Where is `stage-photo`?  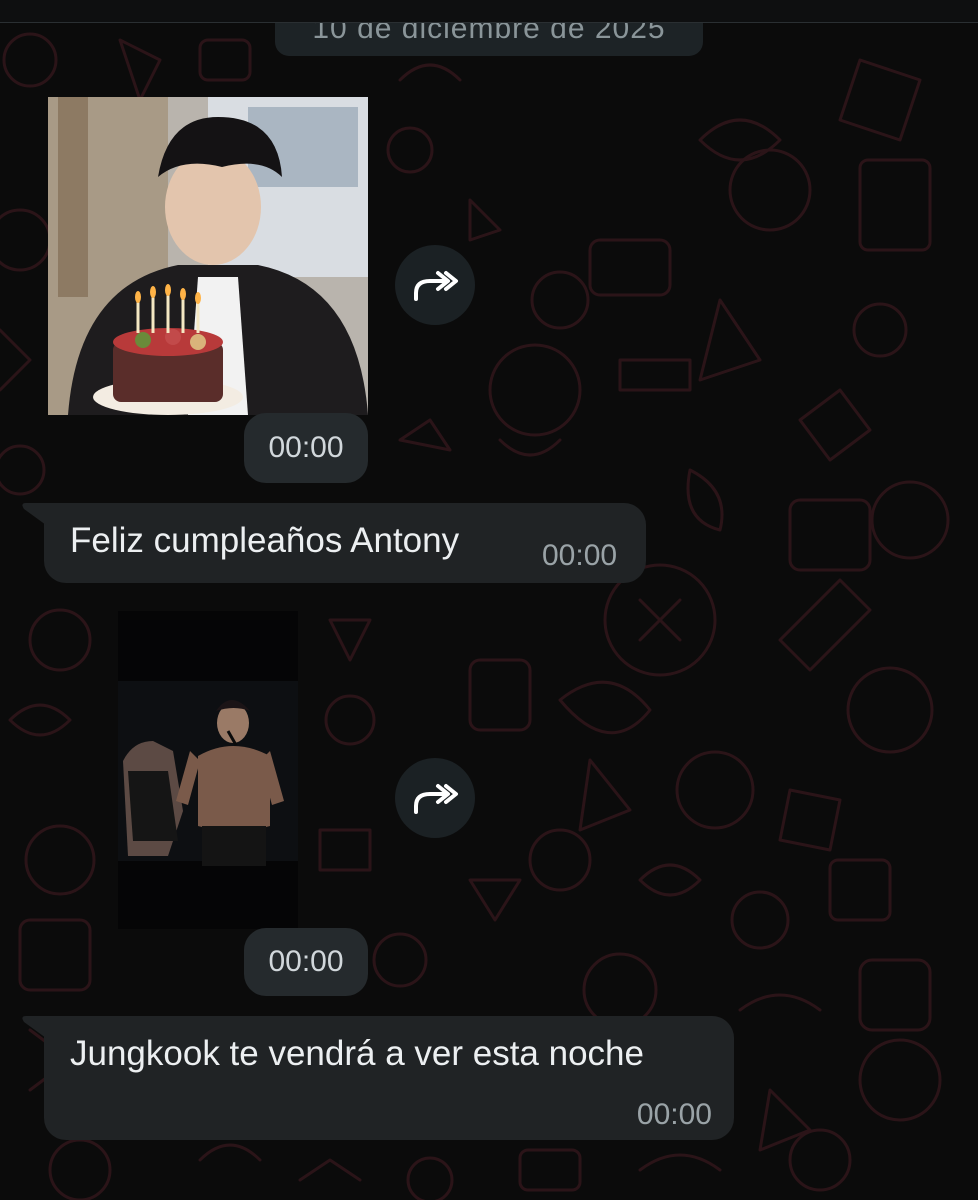 stage-photo is located at coordinates (208, 770).